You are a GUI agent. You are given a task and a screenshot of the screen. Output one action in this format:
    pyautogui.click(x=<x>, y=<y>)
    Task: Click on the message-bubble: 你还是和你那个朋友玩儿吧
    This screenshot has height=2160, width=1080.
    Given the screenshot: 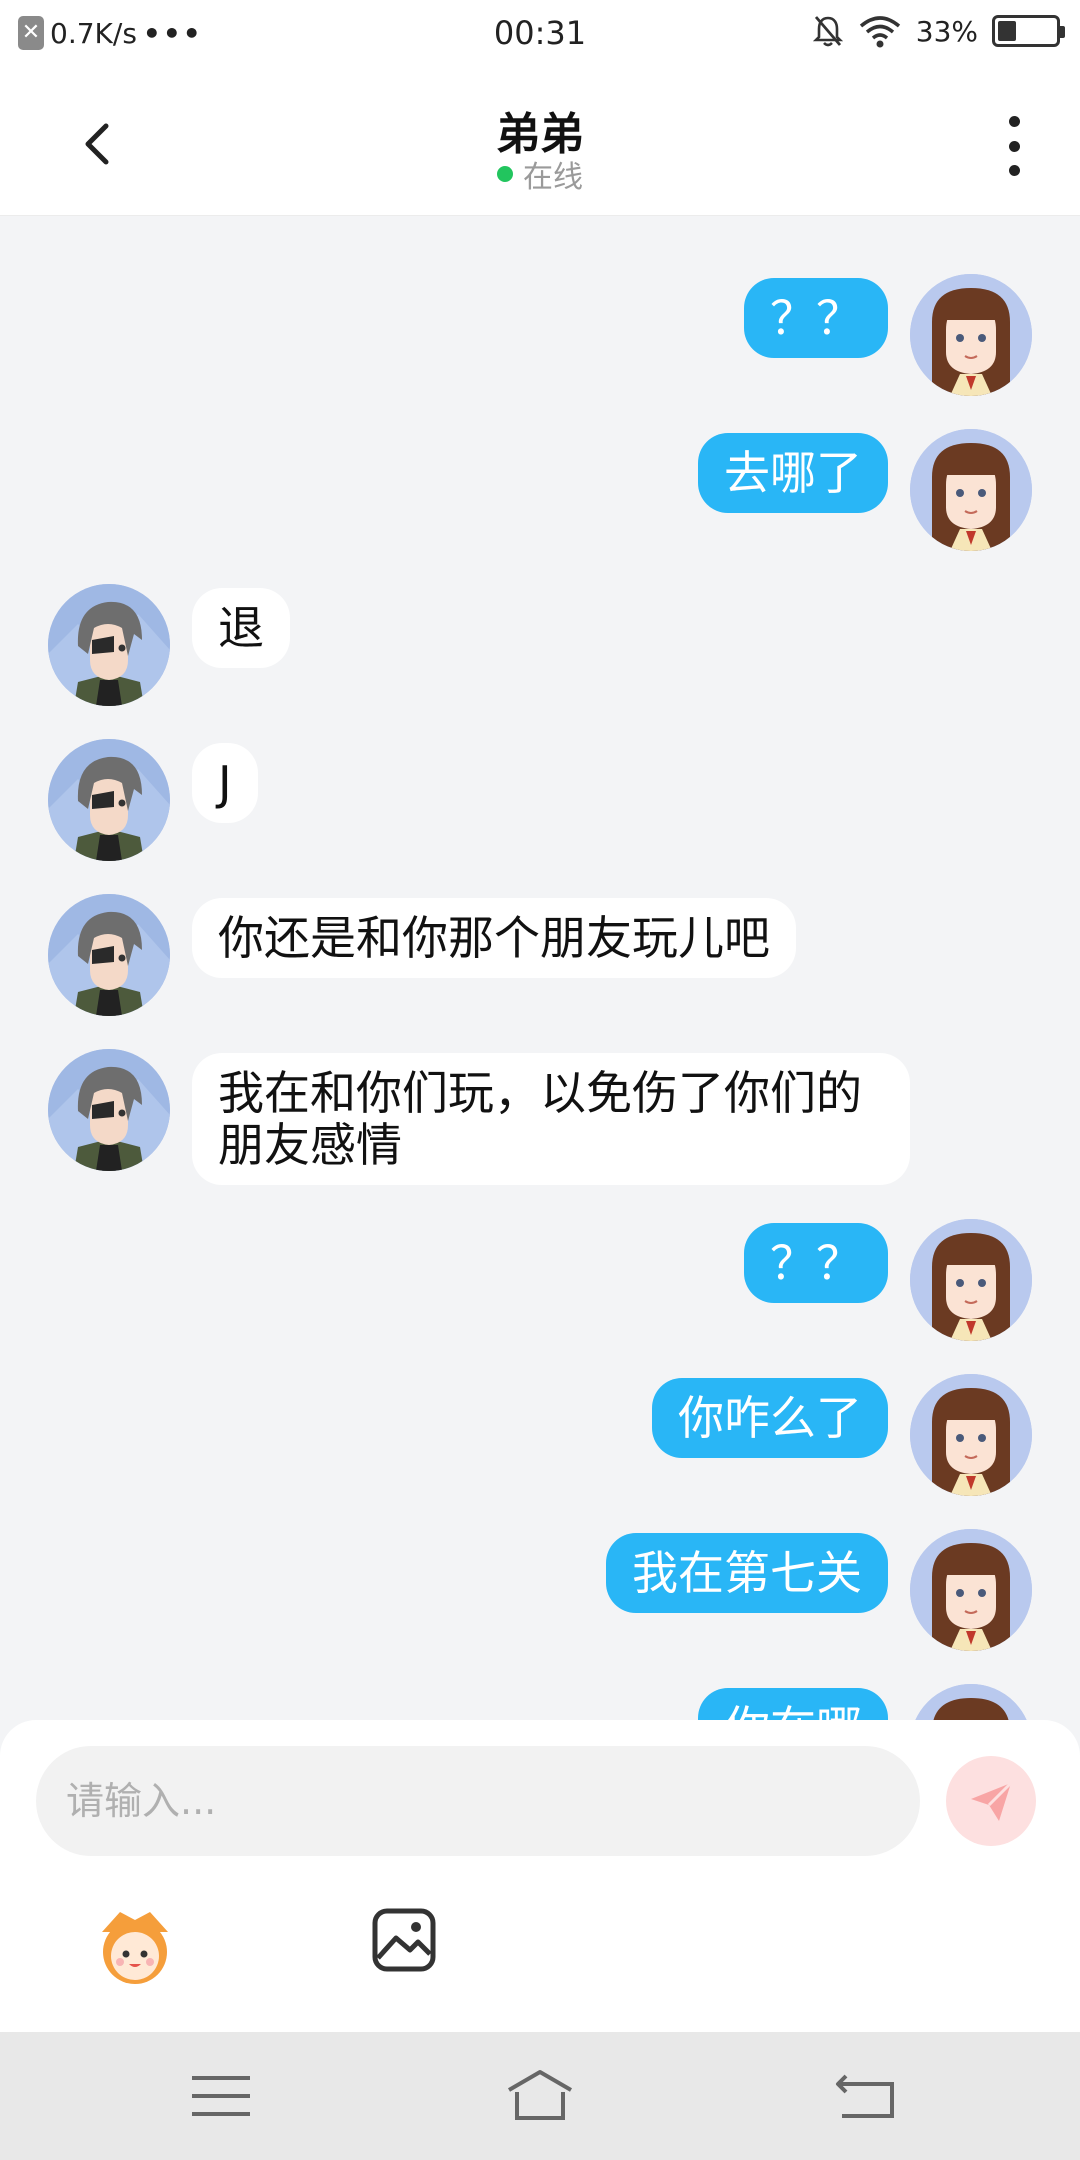 What is the action you would take?
    pyautogui.click(x=494, y=938)
    